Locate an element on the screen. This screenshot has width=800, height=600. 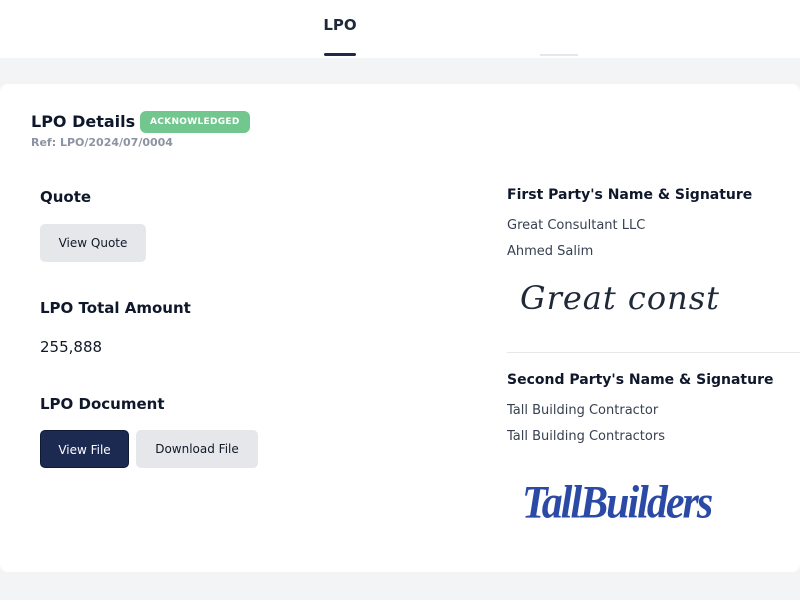
first-party-person: Ahmed Salim is located at coordinates (550, 251).